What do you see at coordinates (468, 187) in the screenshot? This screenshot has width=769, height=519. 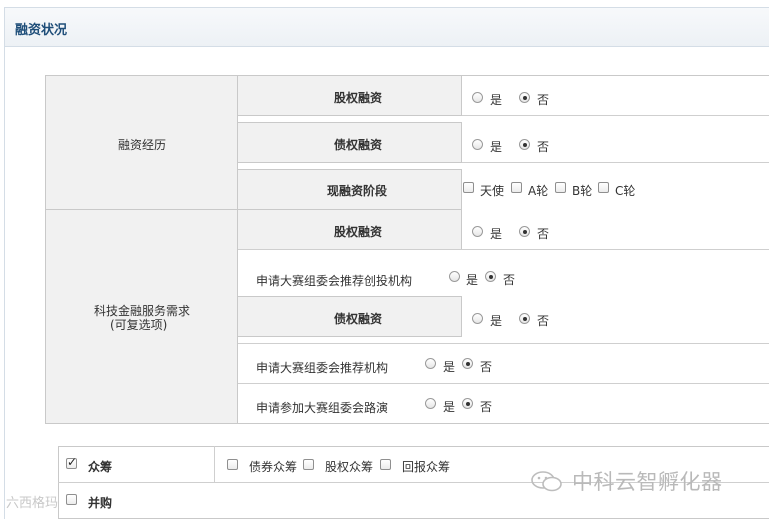 I see `stage-angel-checkbox` at bounding box center [468, 187].